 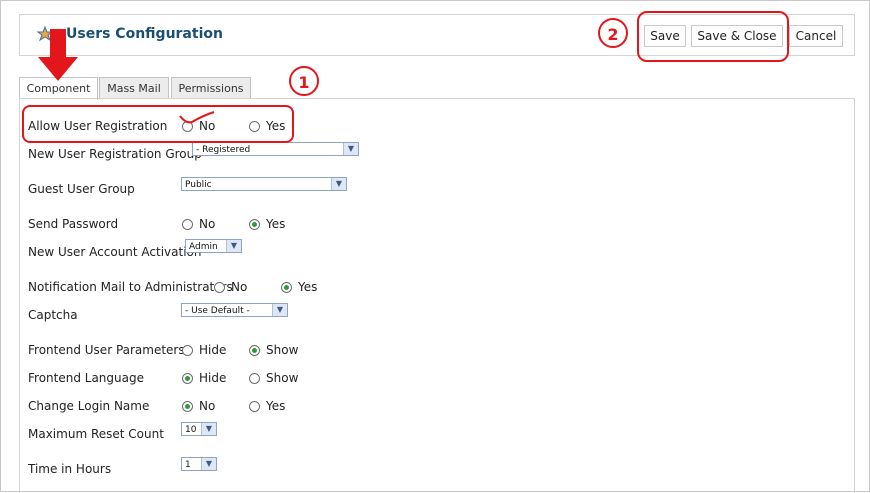 What do you see at coordinates (134, 88) in the screenshot?
I see `tab-mass-mail: Mass Mail` at bounding box center [134, 88].